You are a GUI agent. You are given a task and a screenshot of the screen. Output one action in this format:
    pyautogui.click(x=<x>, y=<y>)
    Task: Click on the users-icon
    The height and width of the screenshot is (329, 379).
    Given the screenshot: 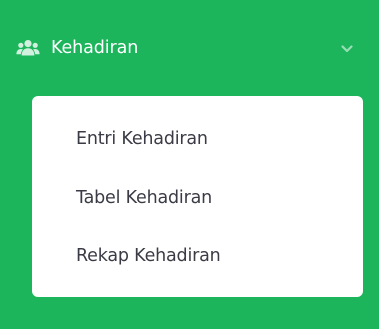 What is the action you would take?
    pyautogui.click(x=28, y=48)
    